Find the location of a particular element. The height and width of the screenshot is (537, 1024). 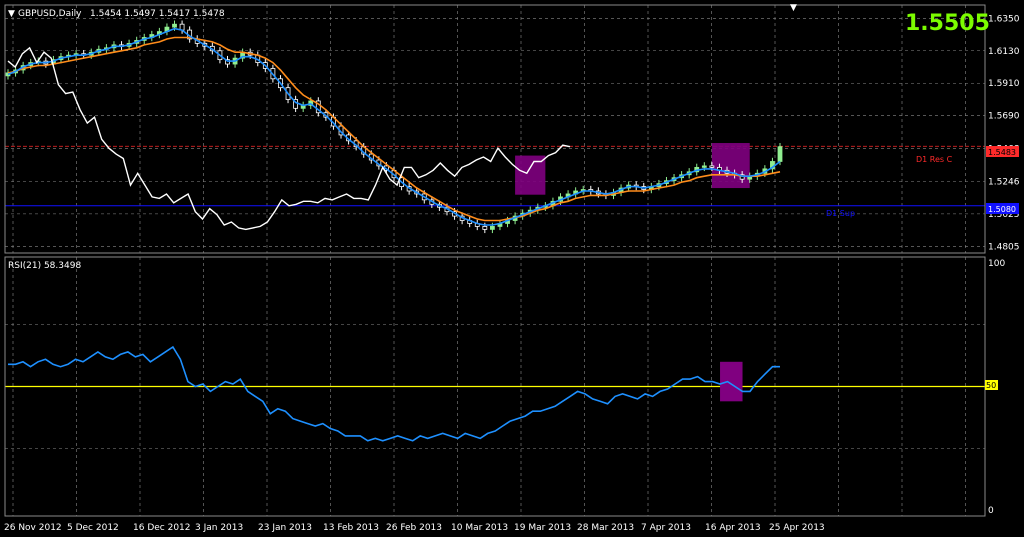

symbol-label: GBPUSD,Daily is located at coordinates (50, 14).